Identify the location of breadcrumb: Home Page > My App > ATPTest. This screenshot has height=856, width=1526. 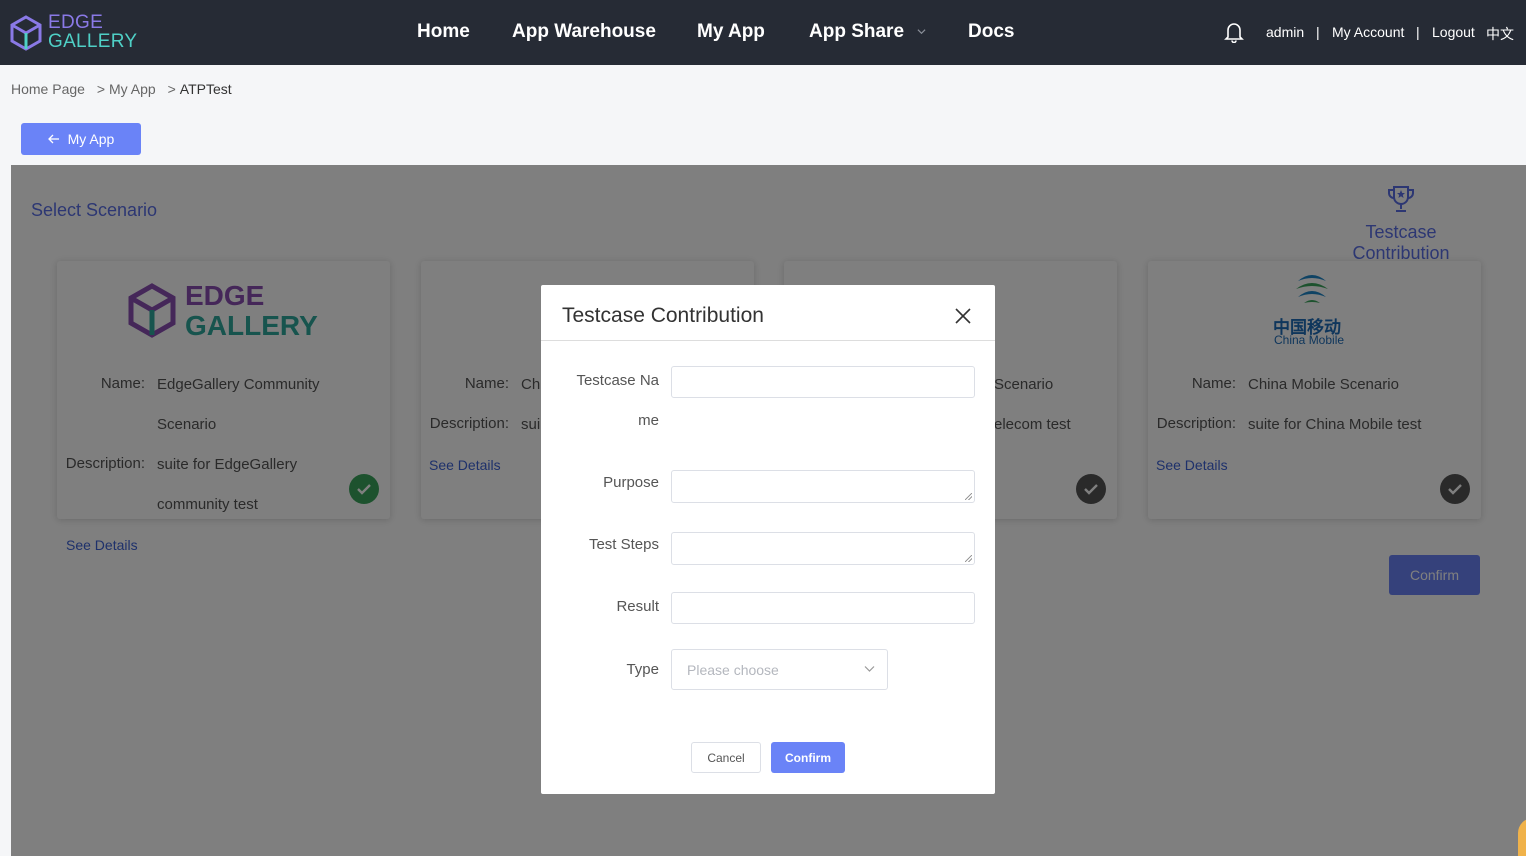
(121, 89).